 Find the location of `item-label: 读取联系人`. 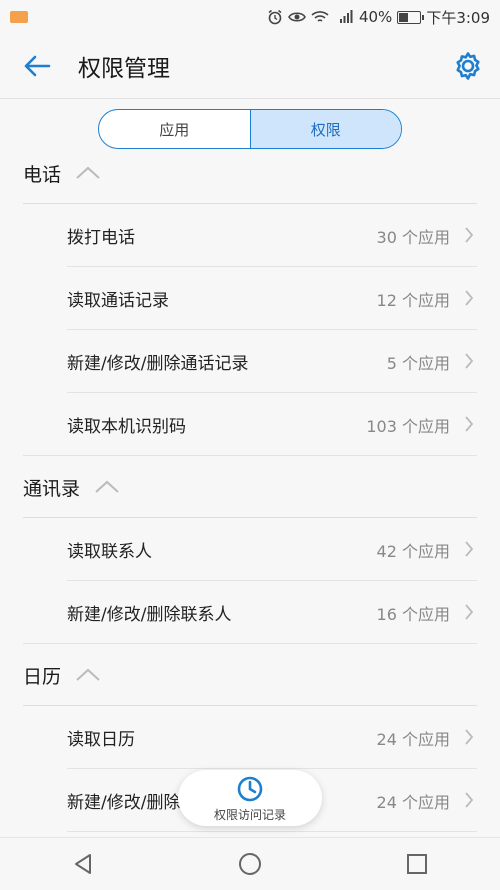

item-label: 读取联系人 is located at coordinates (109, 552).